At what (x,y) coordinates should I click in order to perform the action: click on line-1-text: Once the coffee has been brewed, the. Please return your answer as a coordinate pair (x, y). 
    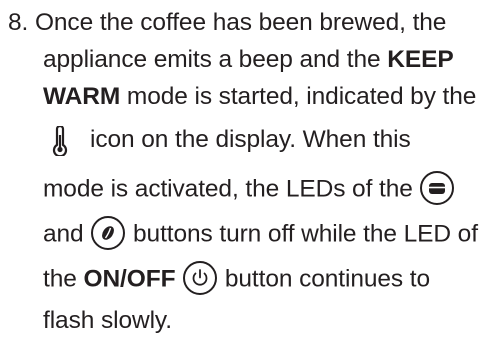
    Looking at the image, I should click on (240, 22).